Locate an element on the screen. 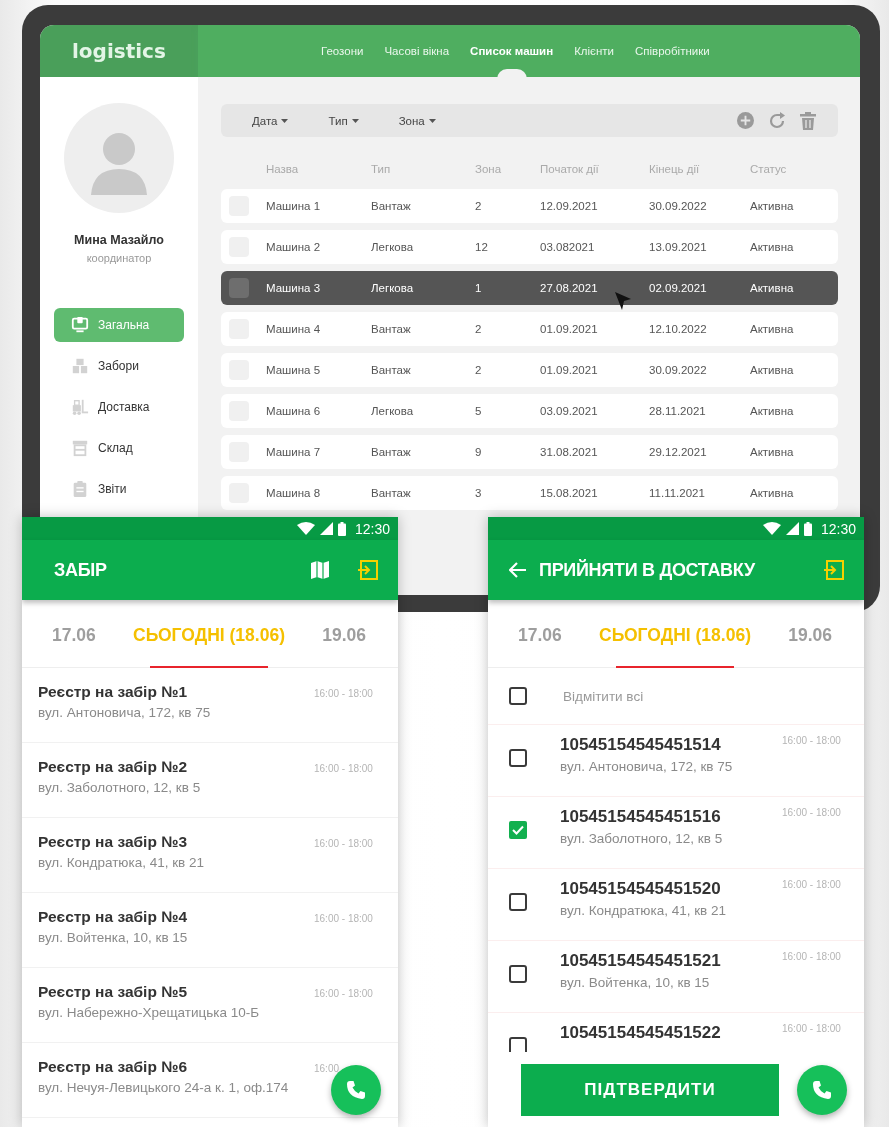 This screenshot has width=889, height=1127. table-row: Машина 8 Вантаж 3 15.08.2021 11.11.2021 Активна is located at coordinates (529, 493).